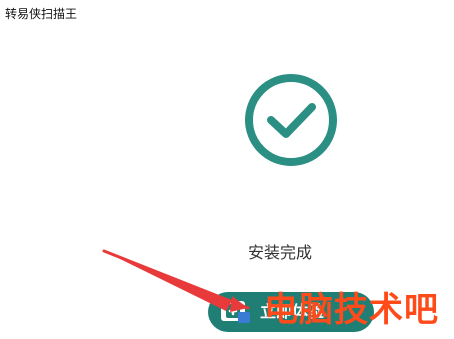 This screenshot has width=454, height=339. I want to click on start-now-label: 立即体验, so click(292, 311).